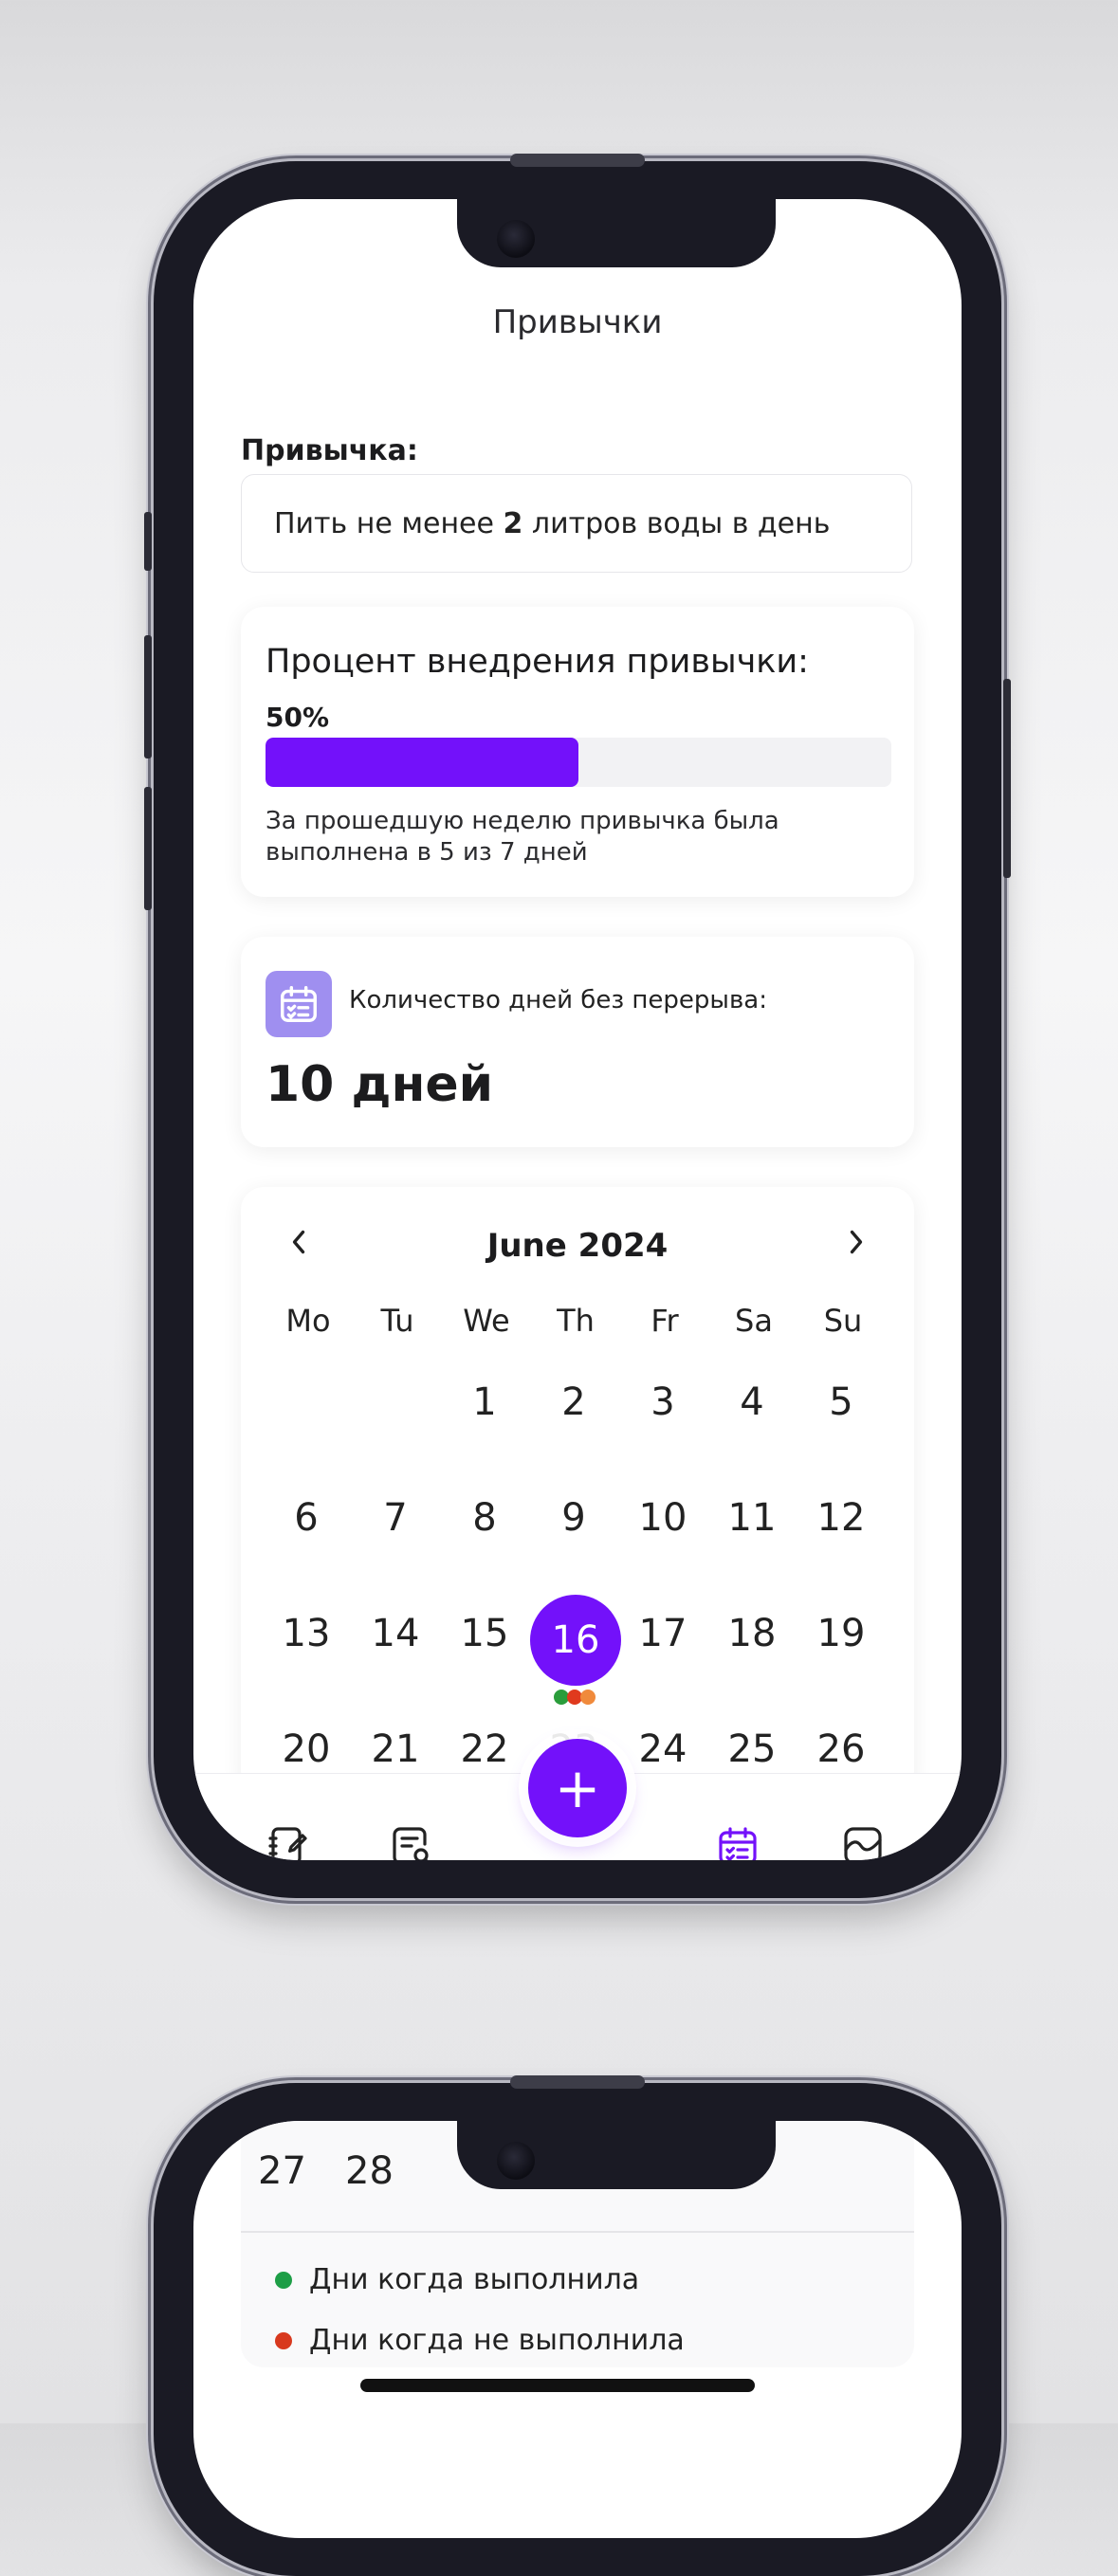 This screenshot has height=2576, width=1118. Describe the element at coordinates (282, 2171) in the screenshot. I see `calendar-day: 27` at that location.